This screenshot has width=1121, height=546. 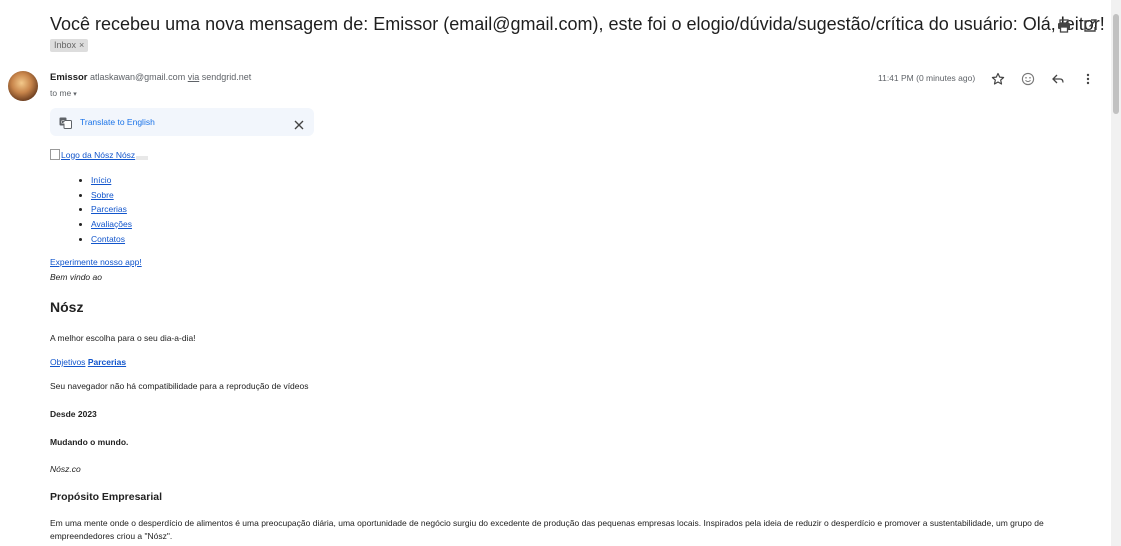 What do you see at coordinates (67, 362) in the screenshot?
I see `objetivos-link: Objetivos` at bounding box center [67, 362].